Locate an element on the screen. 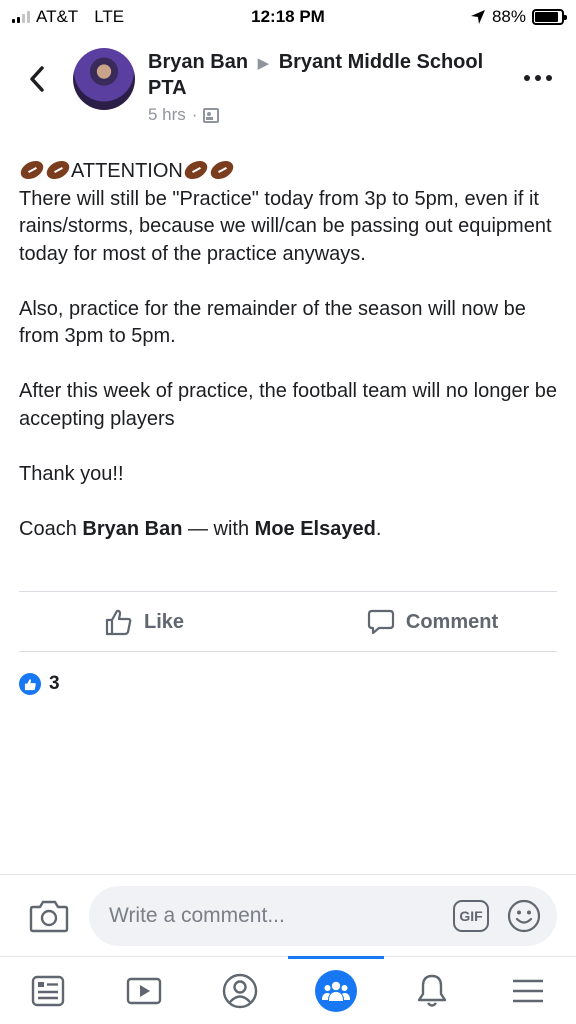 The image size is (576, 1024). audience-icon is located at coordinates (211, 115).